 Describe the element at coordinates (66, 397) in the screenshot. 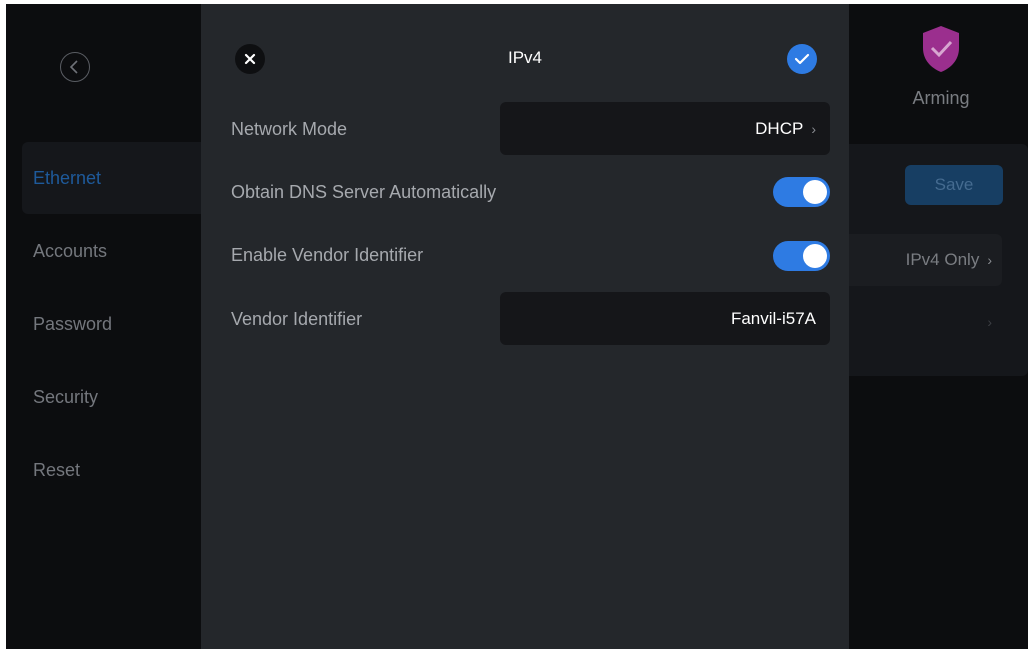

I see `sidebar-item-label: Security` at that location.